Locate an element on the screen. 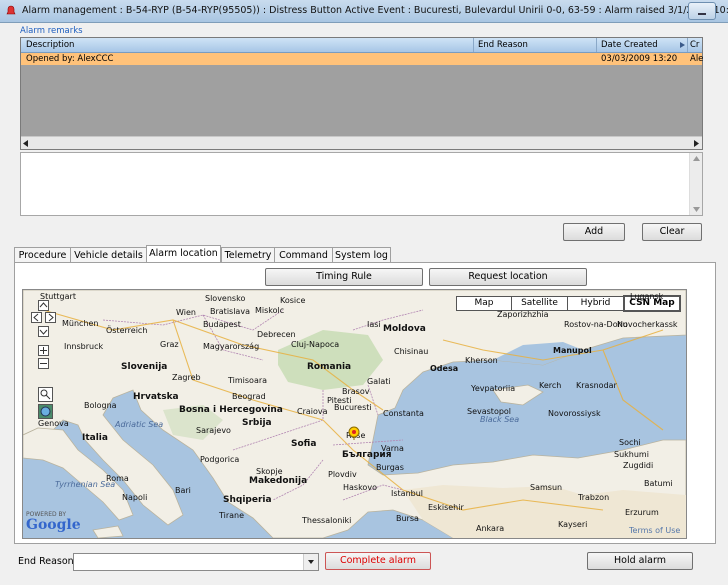 This screenshot has width=728, height=585. cell-date-created: 03/03/2009 13:20 is located at coordinates (639, 59).